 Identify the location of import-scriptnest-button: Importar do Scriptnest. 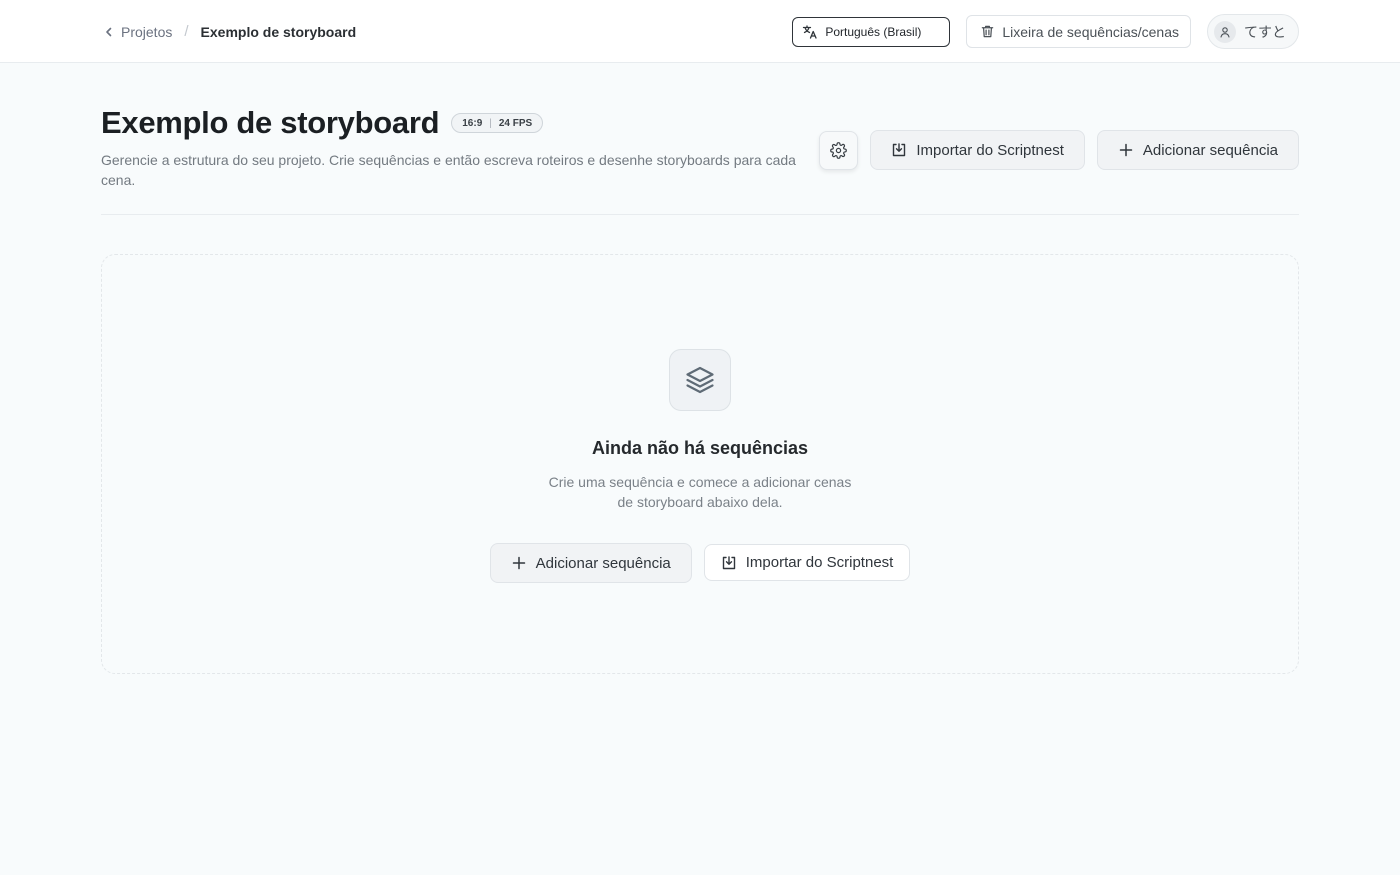
(977, 150).